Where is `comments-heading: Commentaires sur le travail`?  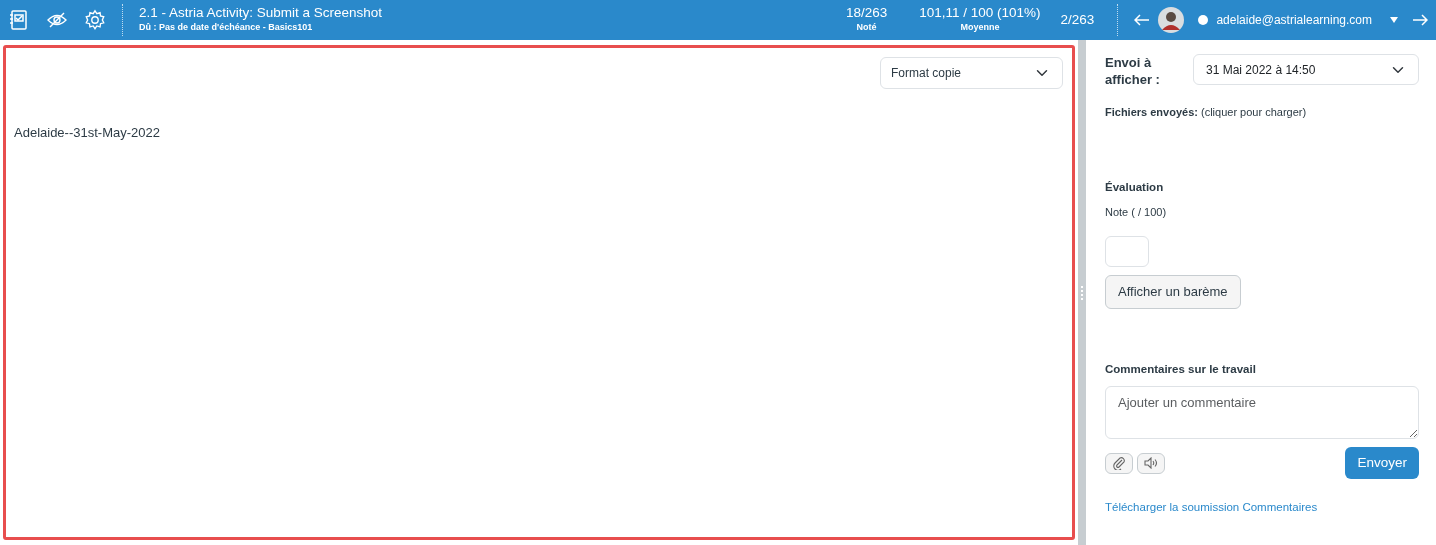 comments-heading: Commentaires sur le travail is located at coordinates (1181, 369).